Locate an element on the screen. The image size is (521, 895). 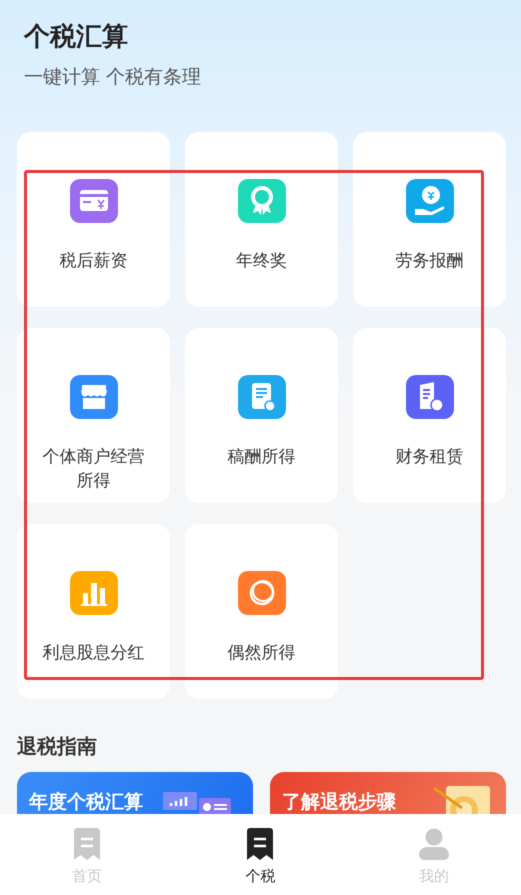
calculator-label: 年终奖 is located at coordinates (261, 261).